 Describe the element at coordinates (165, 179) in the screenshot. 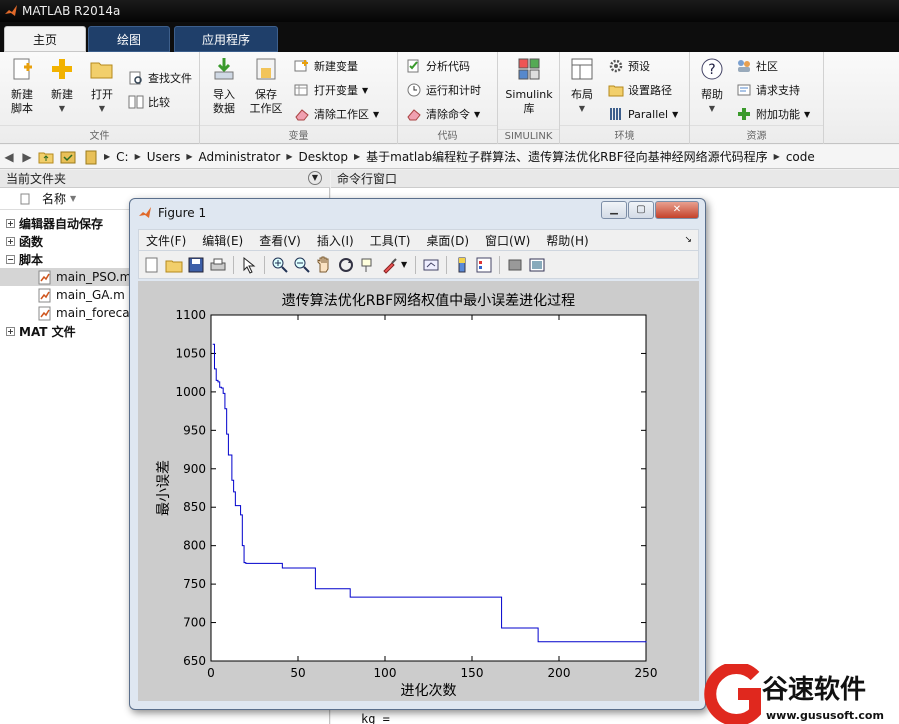

I see `current-folder-header: 当前文件夹 ▼` at that location.